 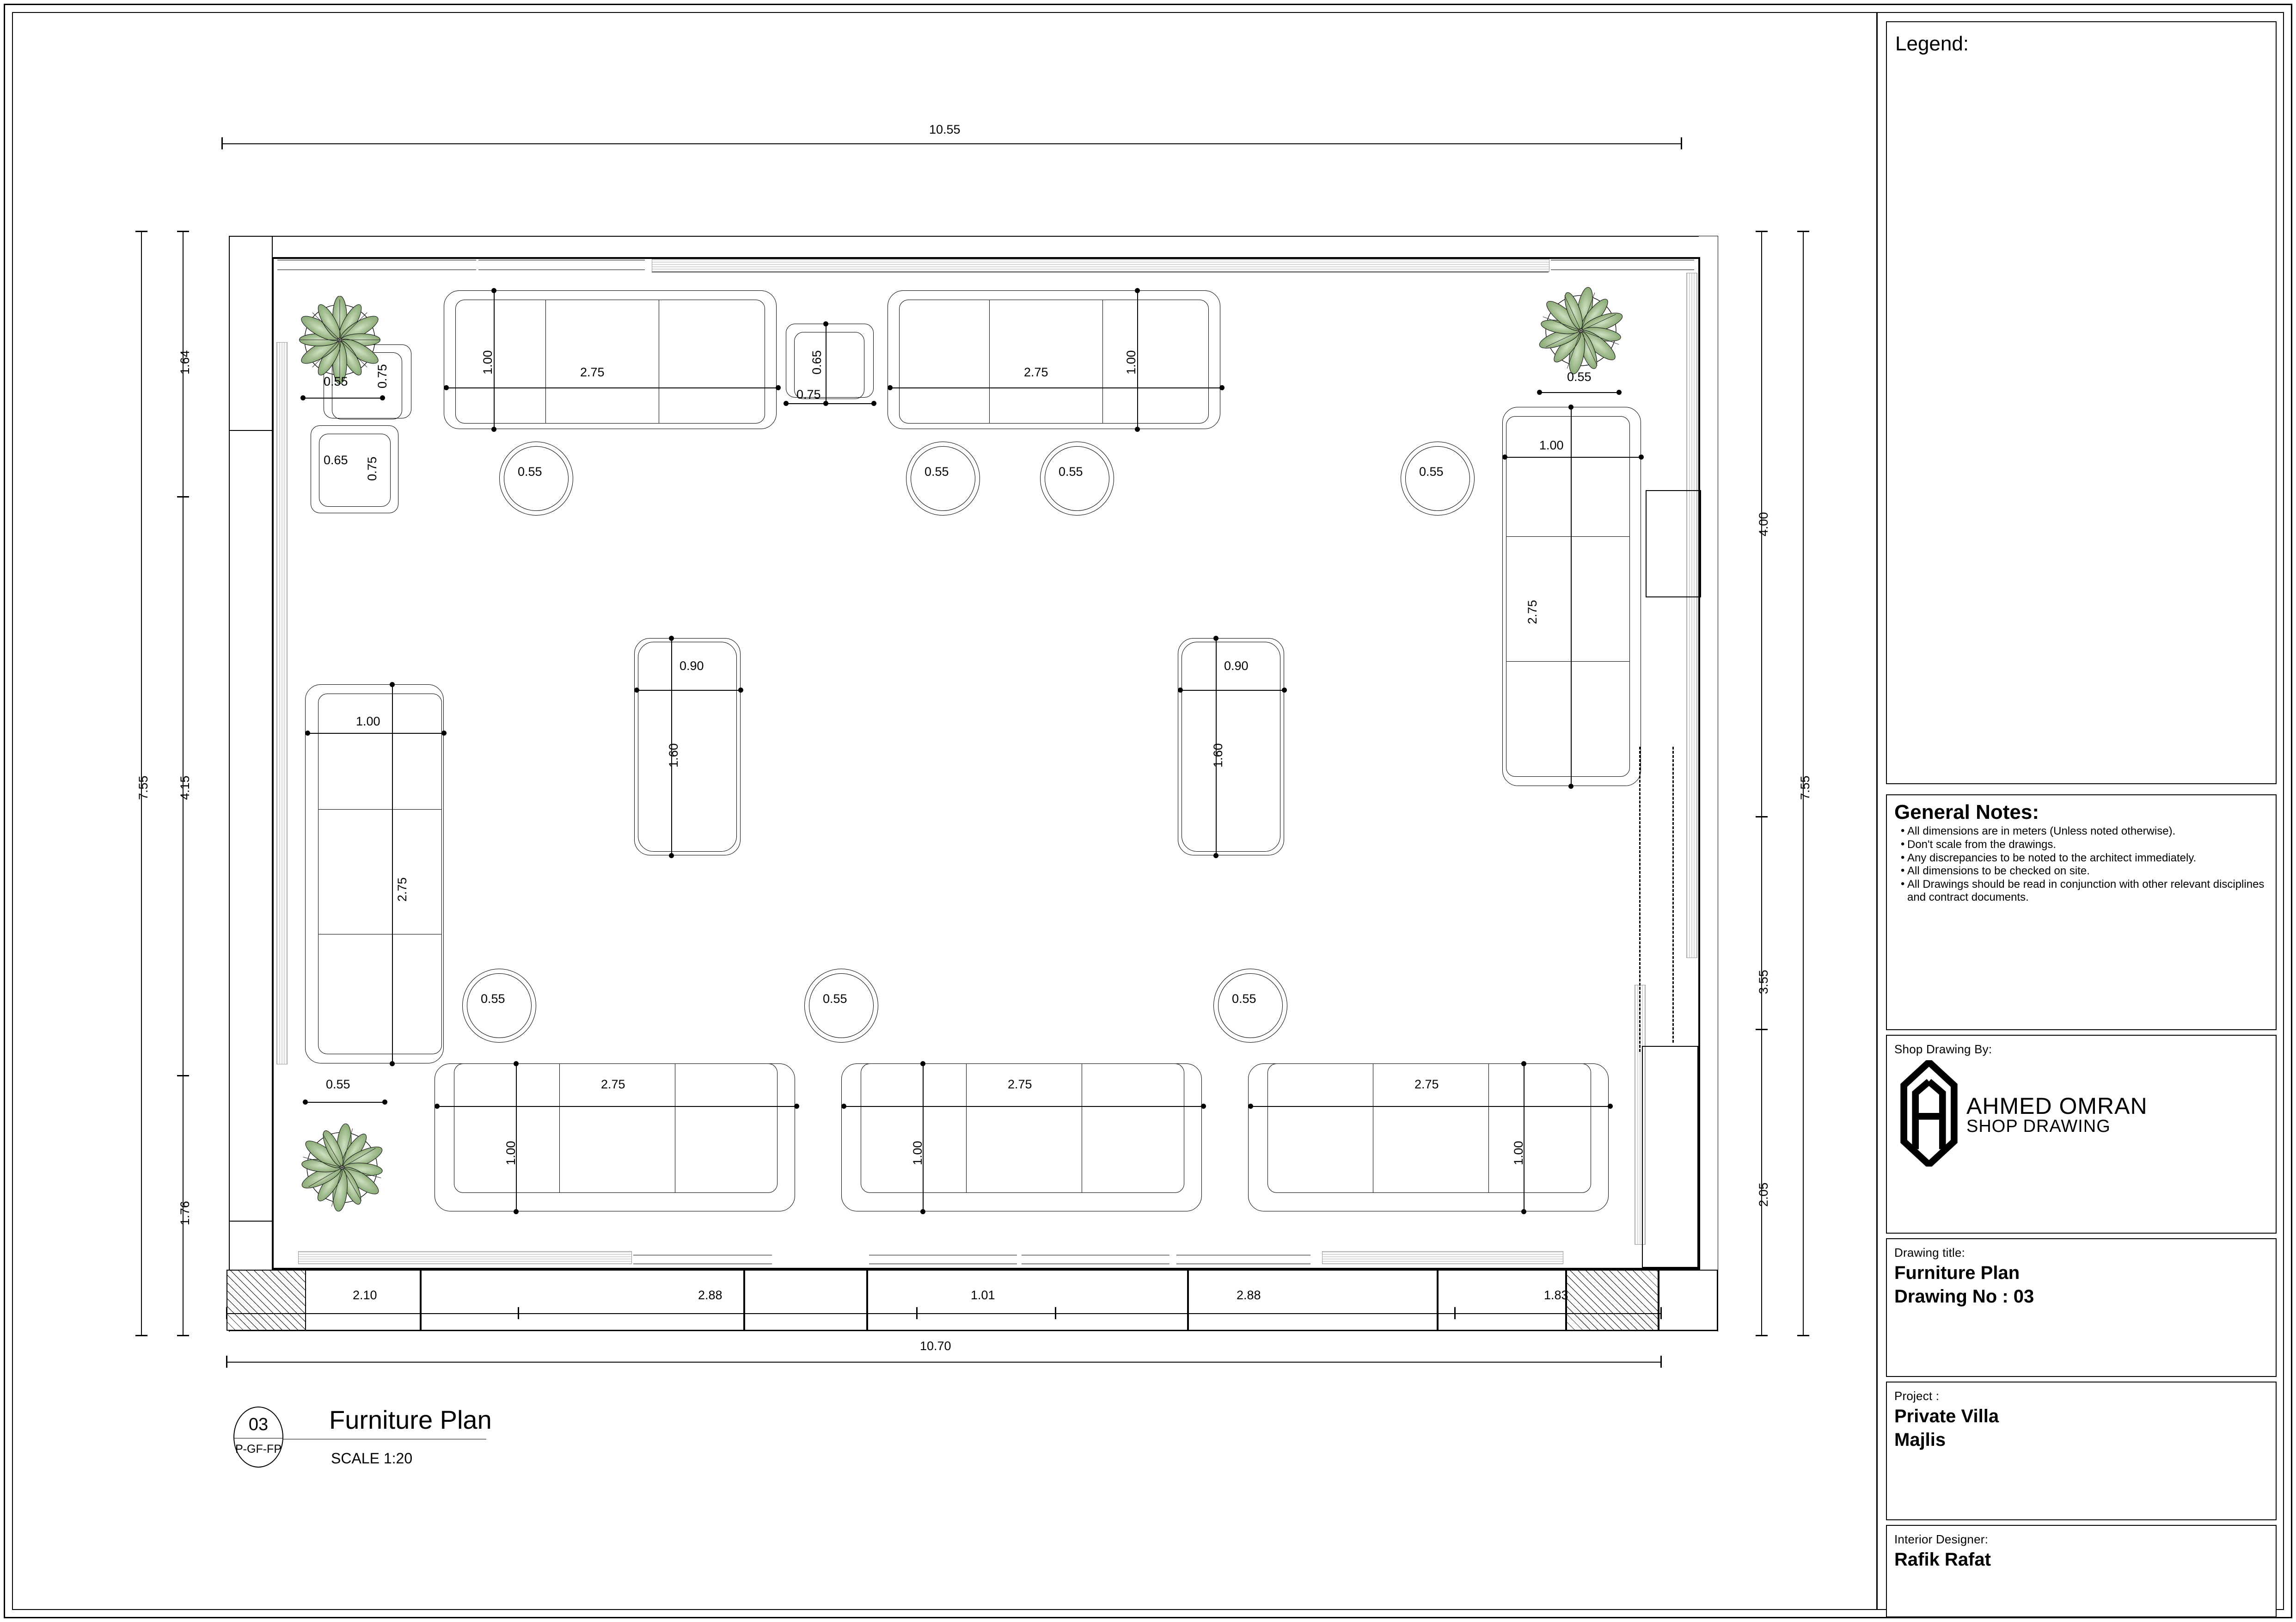 I want to click on dim-right-3: 2.05, so click(x=1763, y=1195).